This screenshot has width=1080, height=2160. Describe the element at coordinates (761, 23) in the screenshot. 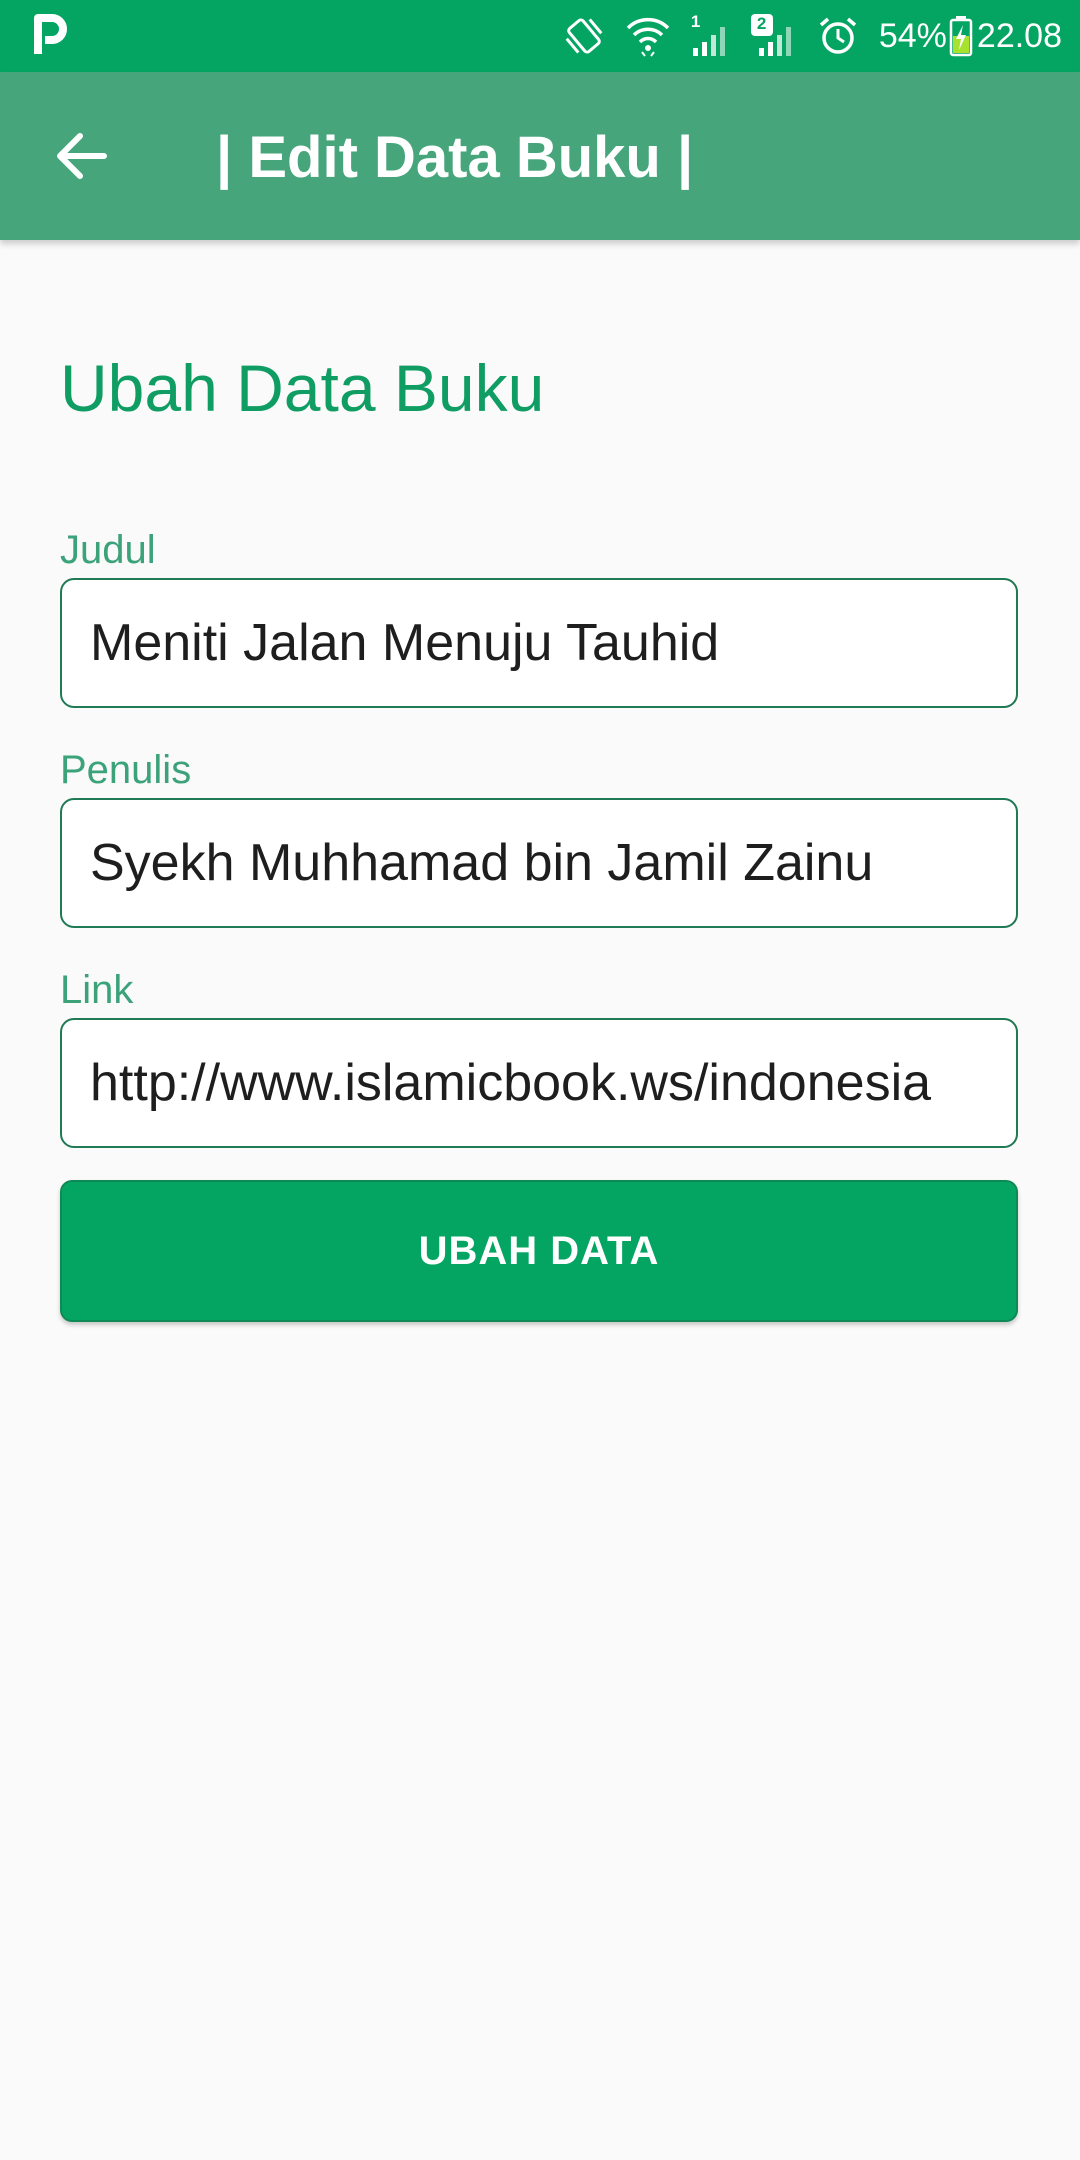

I see `sim2-label: 2` at that location.